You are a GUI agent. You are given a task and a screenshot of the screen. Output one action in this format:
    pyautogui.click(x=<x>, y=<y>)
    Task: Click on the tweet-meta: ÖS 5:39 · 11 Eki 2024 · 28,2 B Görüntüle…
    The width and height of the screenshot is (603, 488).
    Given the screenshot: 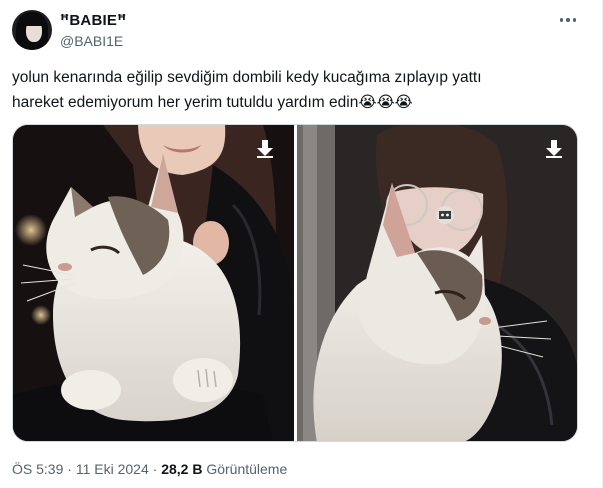 What is the action you would take?
    pyautogui.click(x=149, y=469)
    